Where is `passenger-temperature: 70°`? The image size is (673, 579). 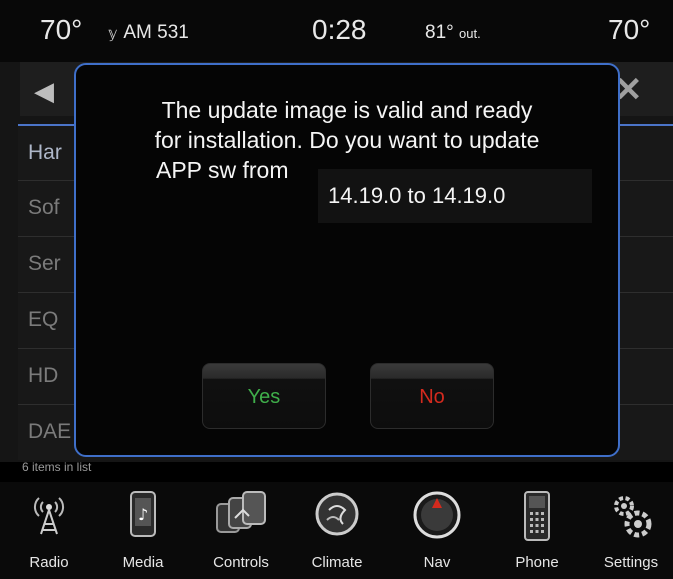
passenger-temperature: 70° is located at coordinates (629, 30).